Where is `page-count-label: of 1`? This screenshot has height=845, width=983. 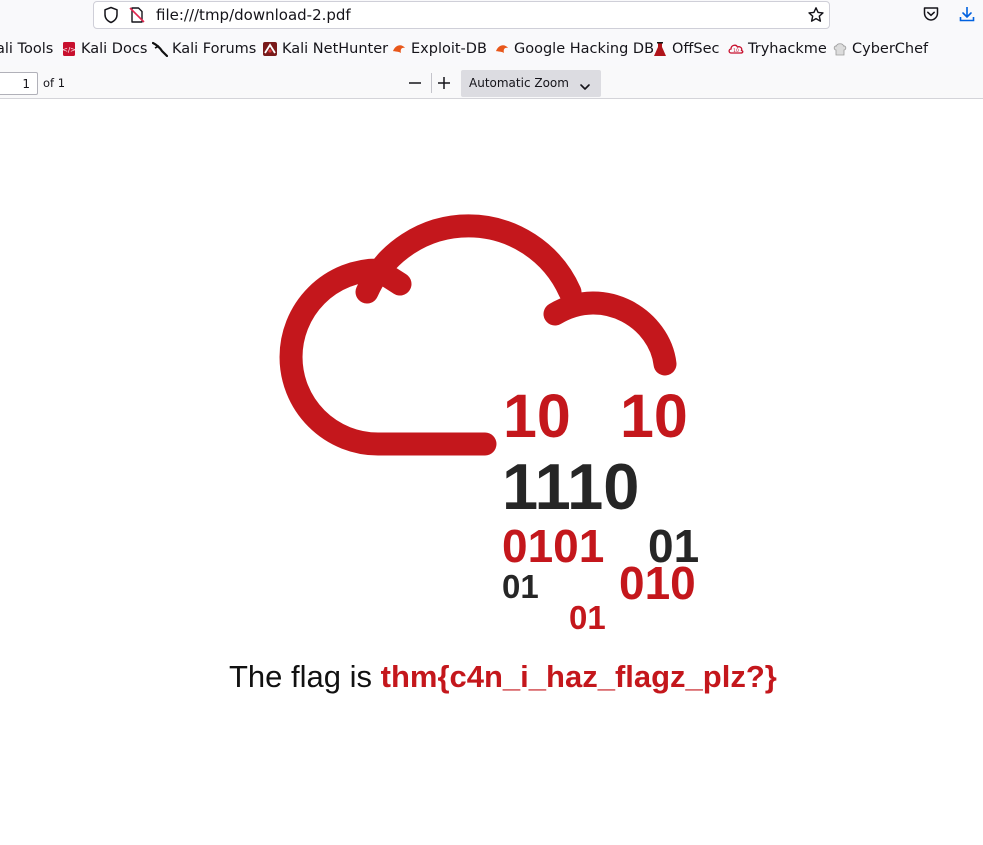
page-count-label: of 1 is located at coordinates (54, 83).